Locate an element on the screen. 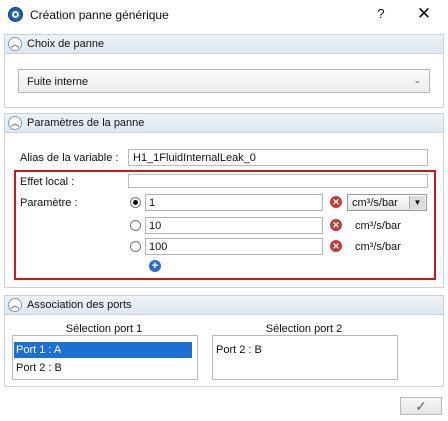 This screenshot has width=448, height=421. section-header-ports: ︿ Association des ports is located at coordinates (224, 305).